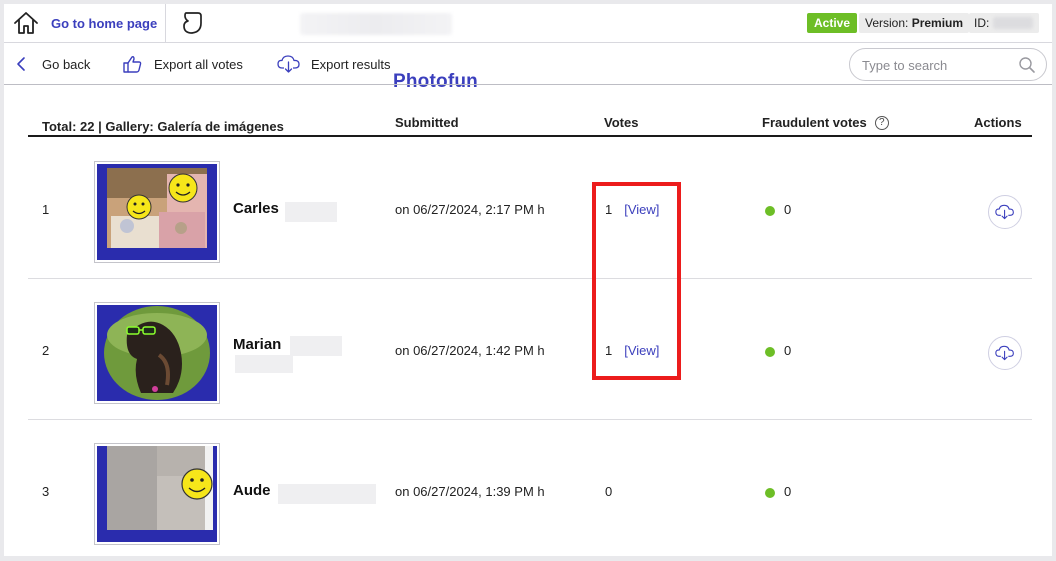 Image resolution: width=1056 pixels, height=561 pixels. What do you see at coordinates (376, 24) in the screenshot?
I see `redacted-account-name` at bounding box center [376, 24].